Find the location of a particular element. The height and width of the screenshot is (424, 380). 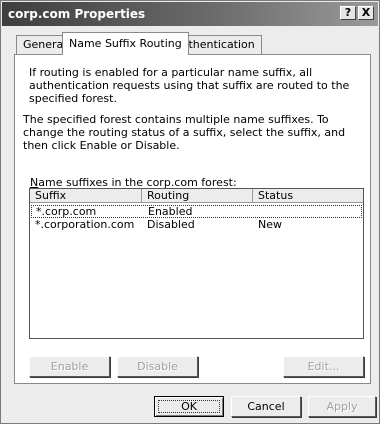

column-header-status: Status is located at coordinates (308, 196).